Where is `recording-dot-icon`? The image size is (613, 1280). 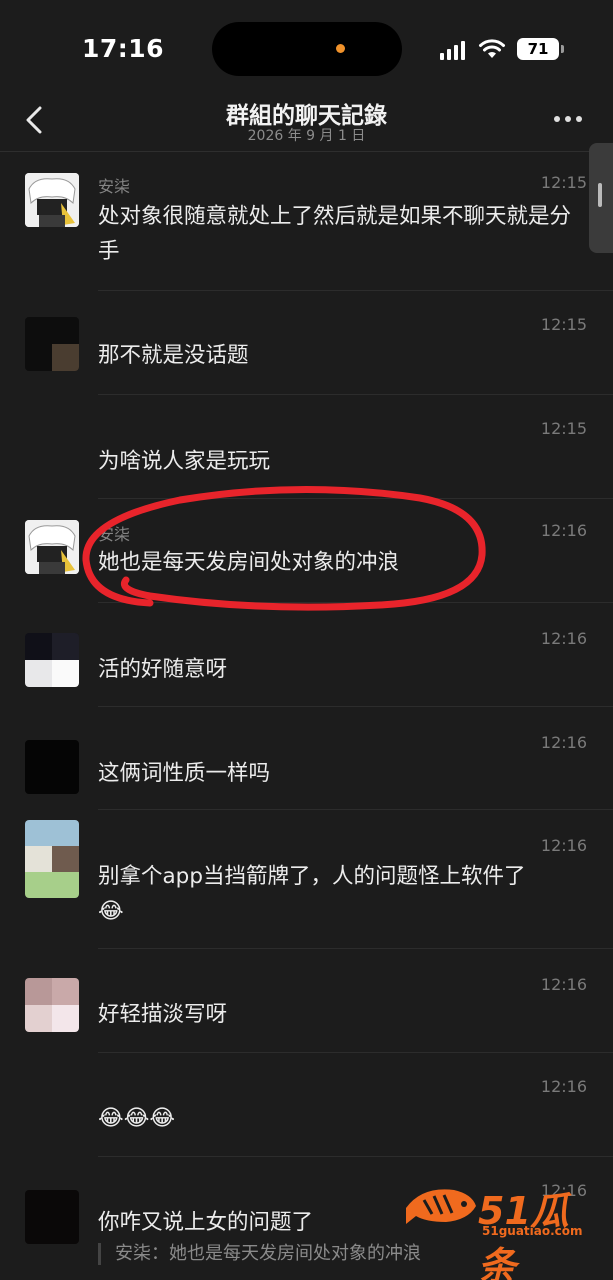 recording-dot-icon is located at coordinates (340, 48).